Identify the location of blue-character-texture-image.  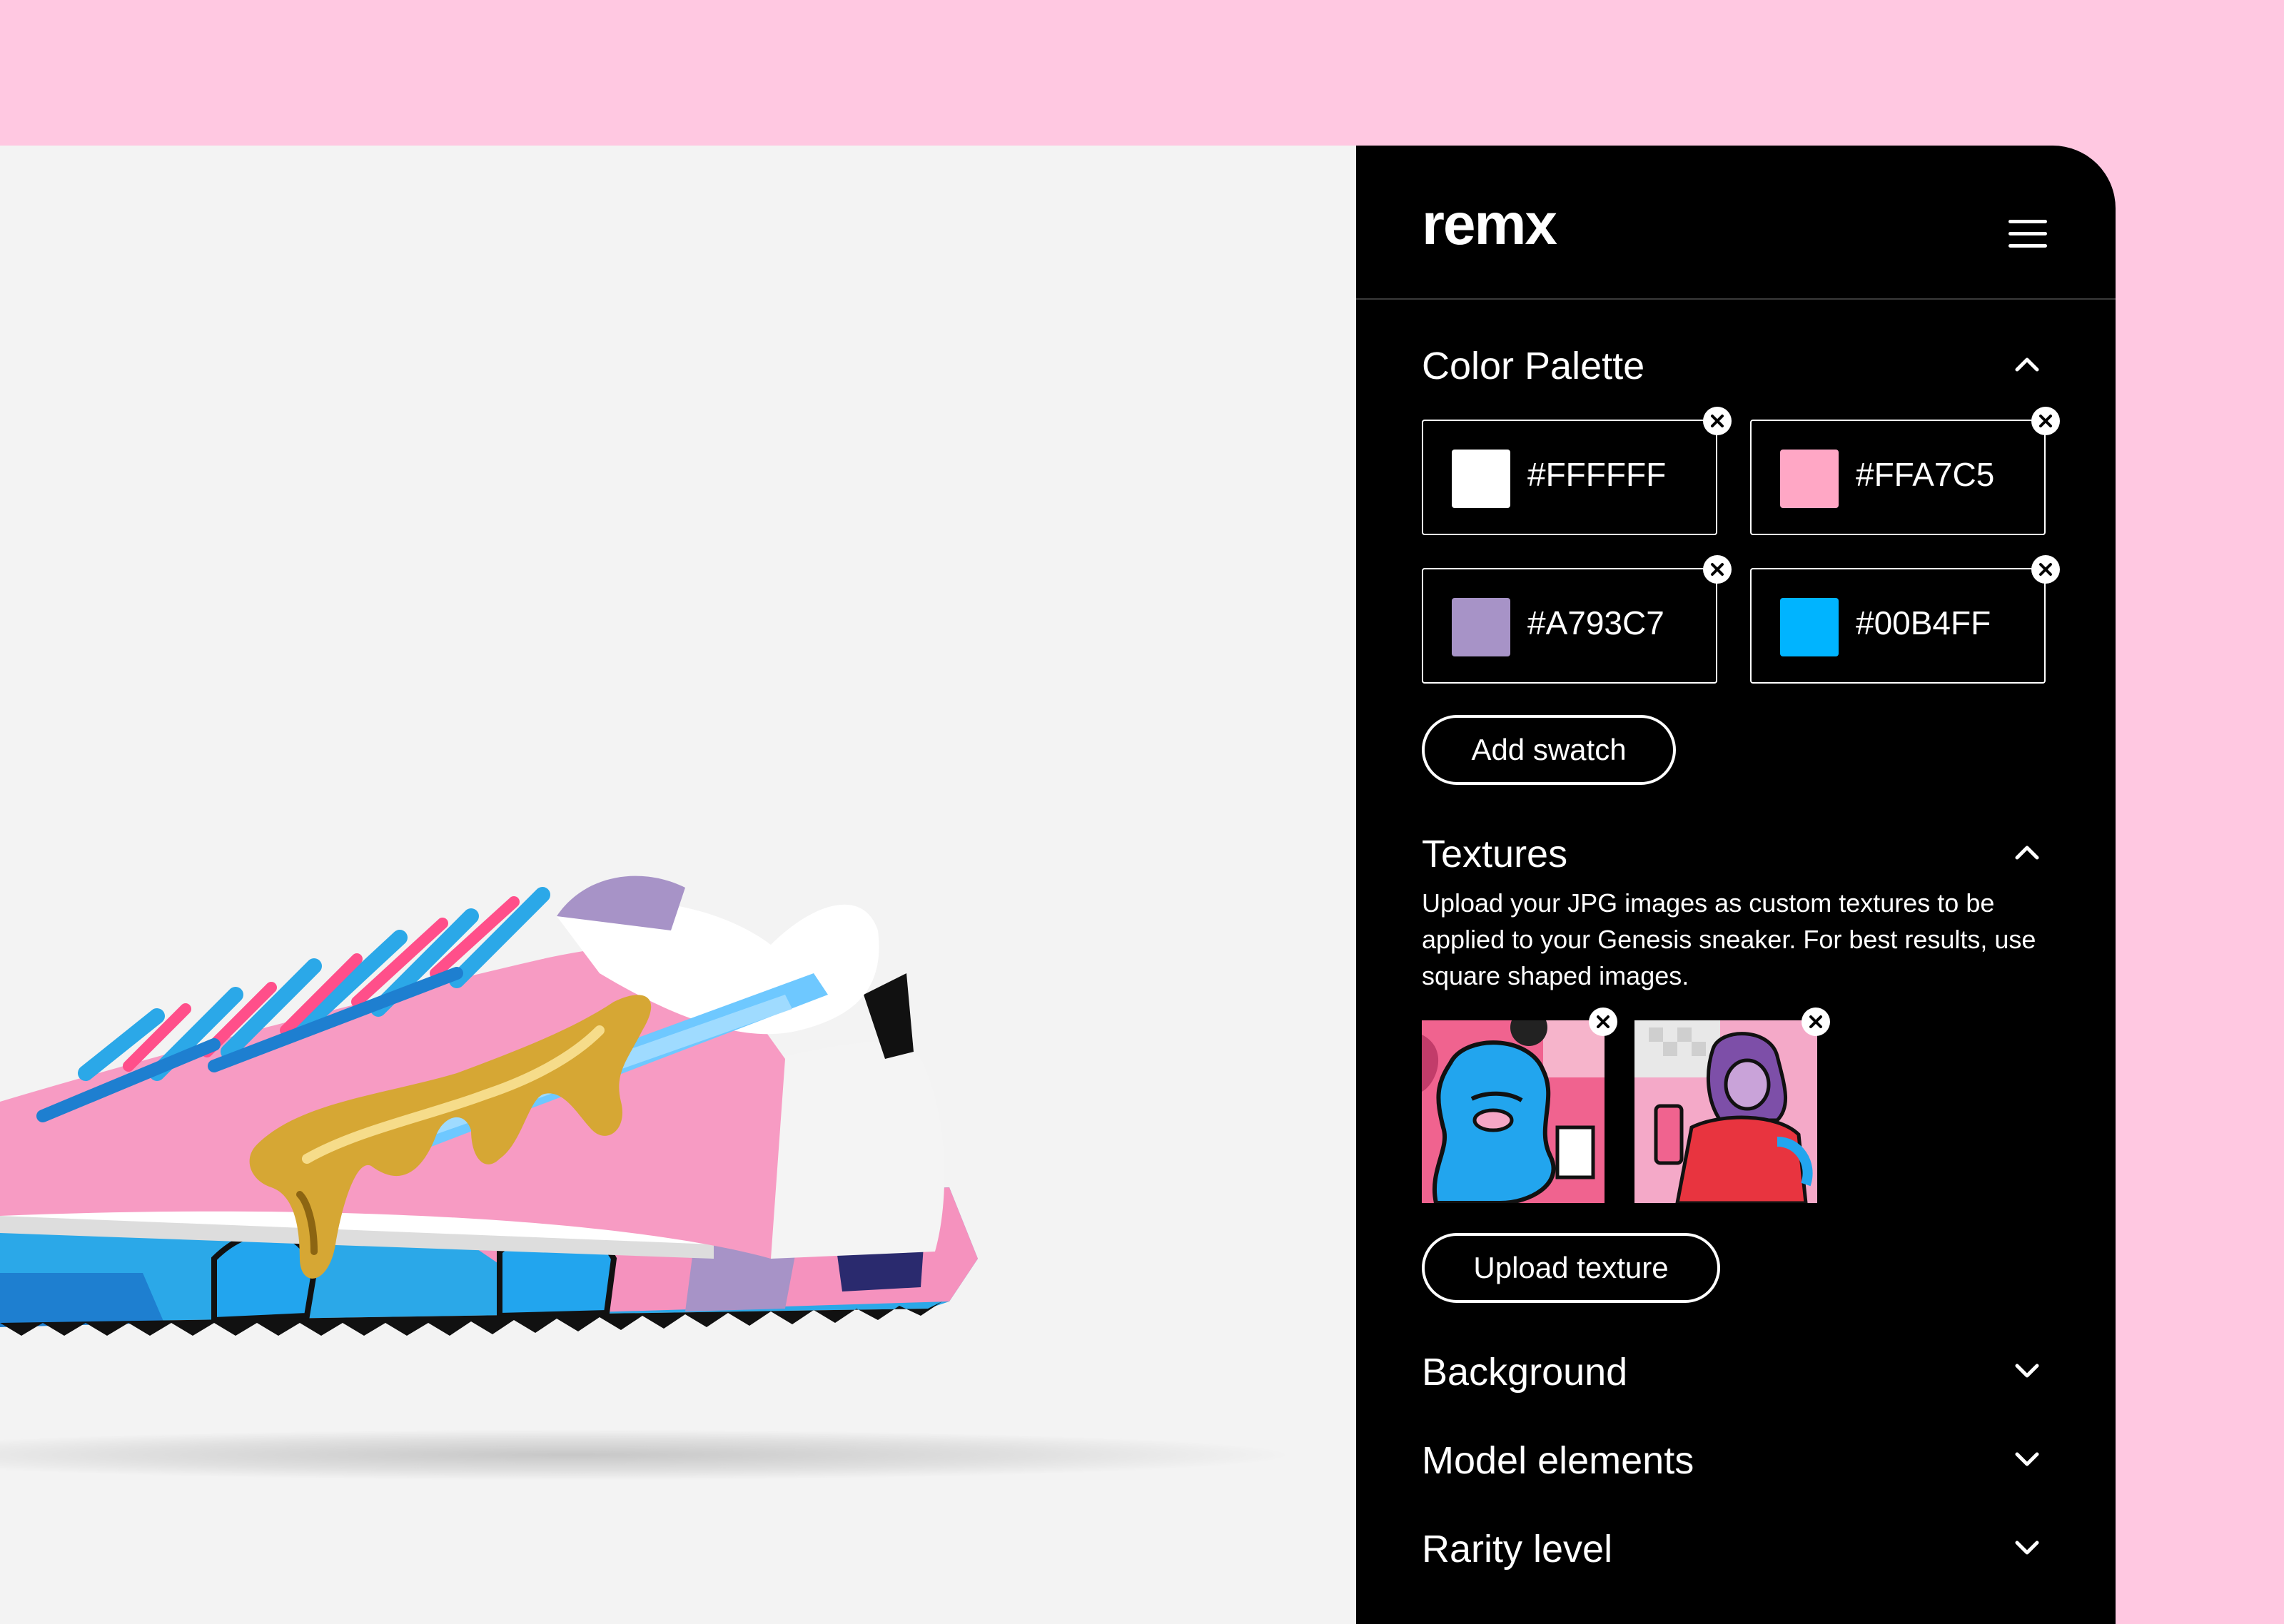
(1514, 1111).